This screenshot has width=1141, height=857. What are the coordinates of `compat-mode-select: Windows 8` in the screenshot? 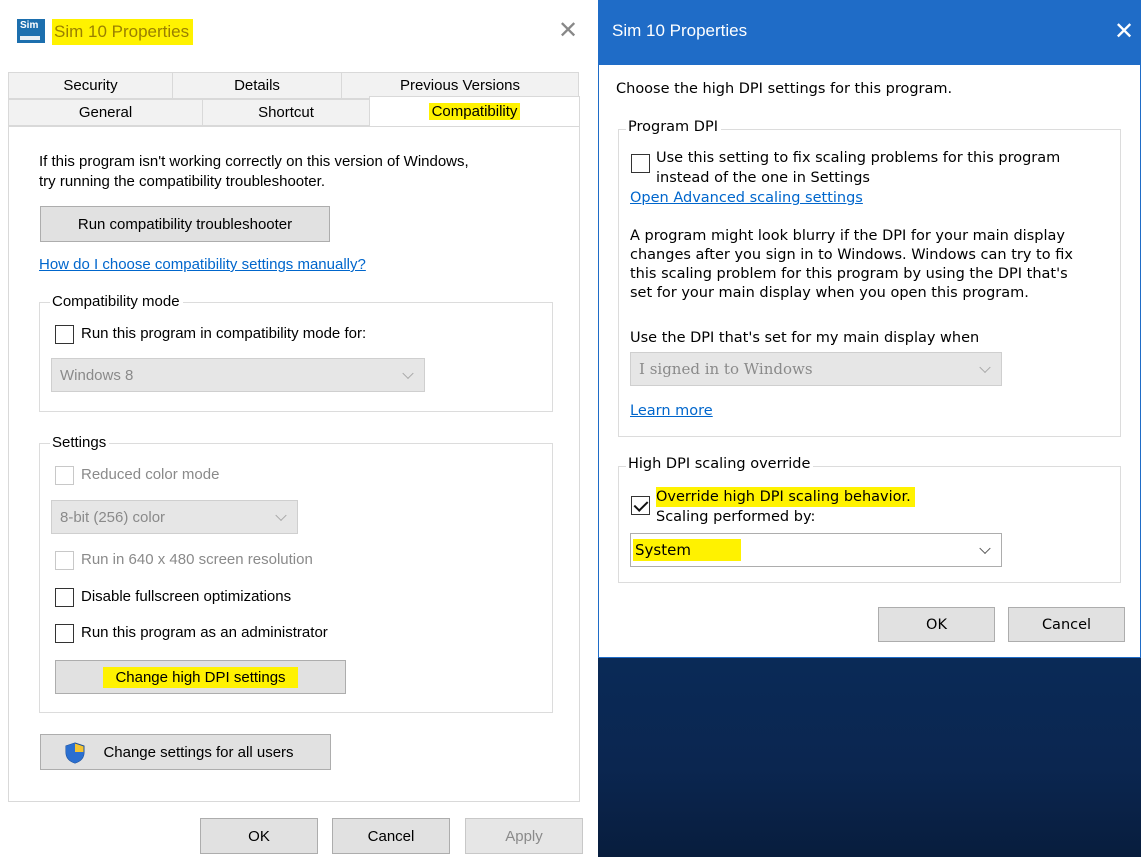 It's located at (238, 375).